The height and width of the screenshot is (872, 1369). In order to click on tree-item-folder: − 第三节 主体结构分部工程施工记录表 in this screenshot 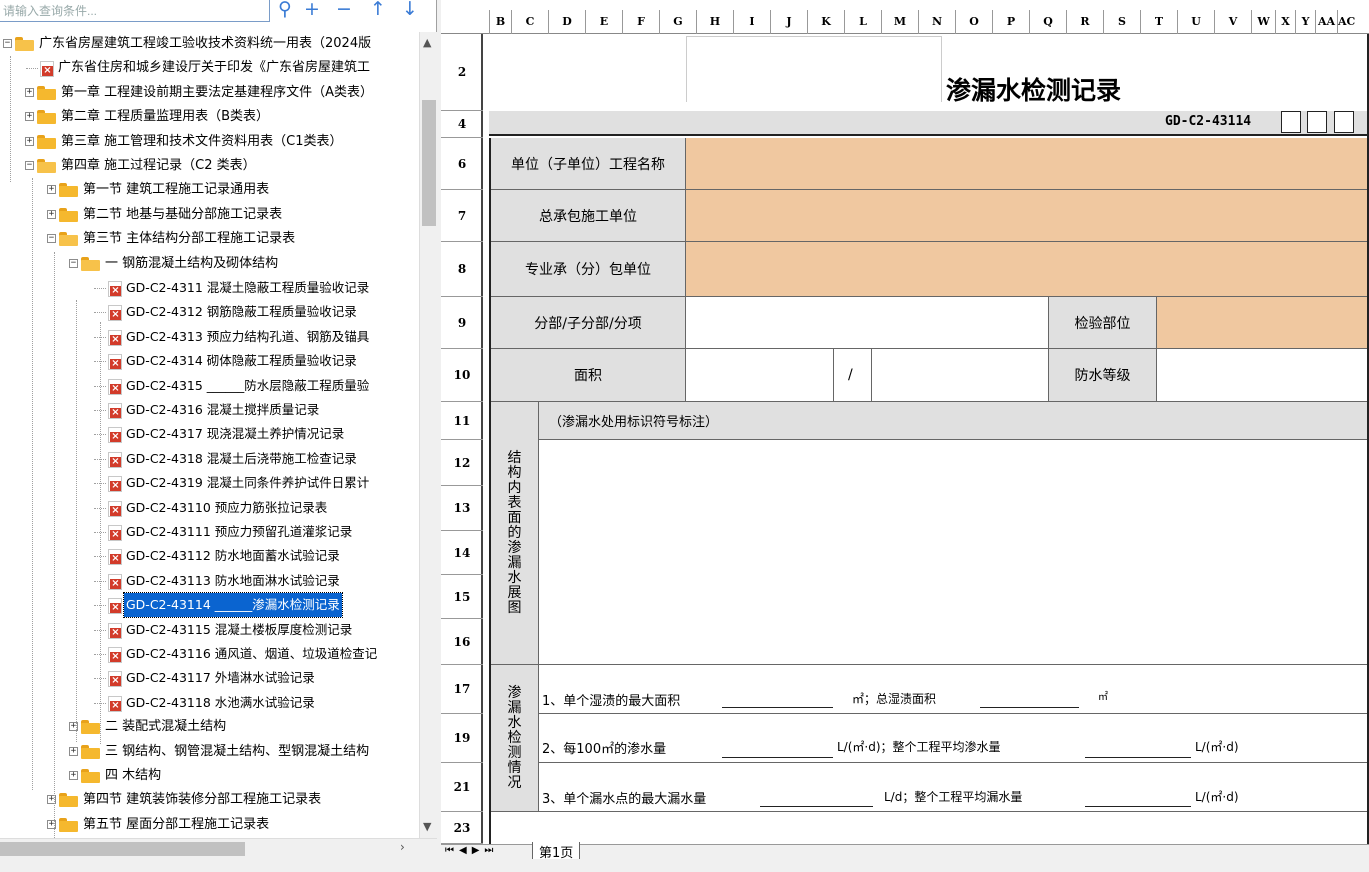, I will do `click(209, 239)`.